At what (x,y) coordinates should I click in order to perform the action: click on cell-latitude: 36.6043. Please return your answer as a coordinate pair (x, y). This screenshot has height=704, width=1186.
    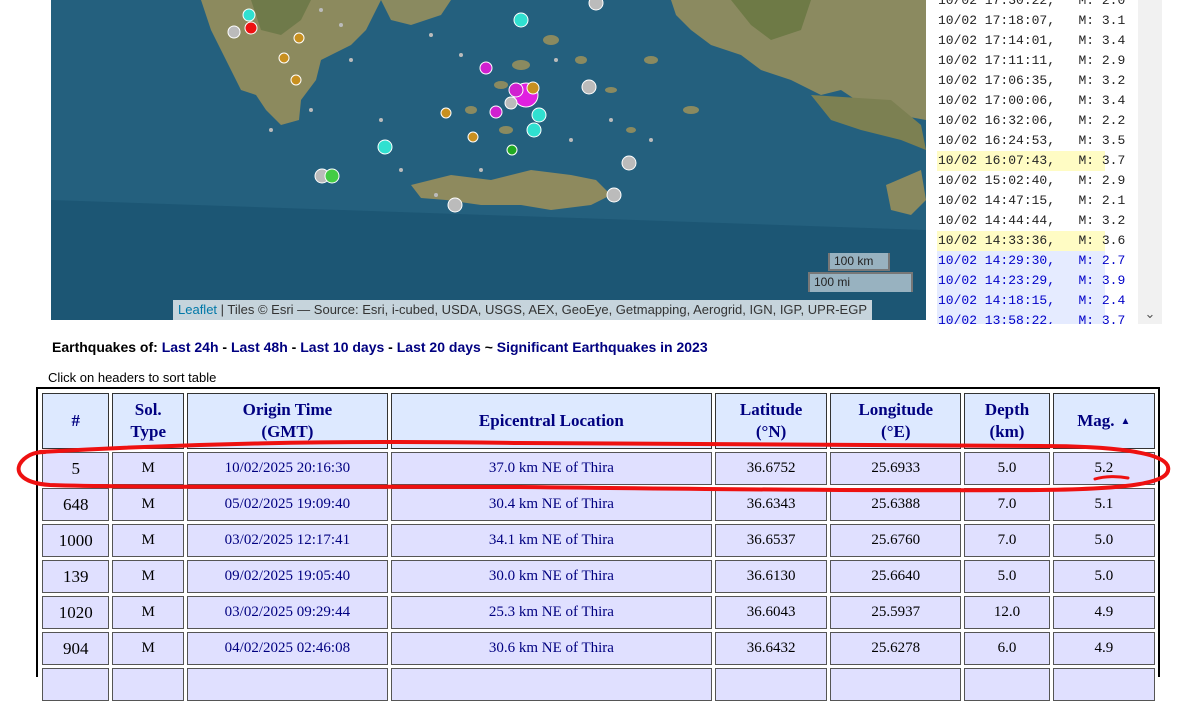
    Looking at the image, I should click on (771, 612).